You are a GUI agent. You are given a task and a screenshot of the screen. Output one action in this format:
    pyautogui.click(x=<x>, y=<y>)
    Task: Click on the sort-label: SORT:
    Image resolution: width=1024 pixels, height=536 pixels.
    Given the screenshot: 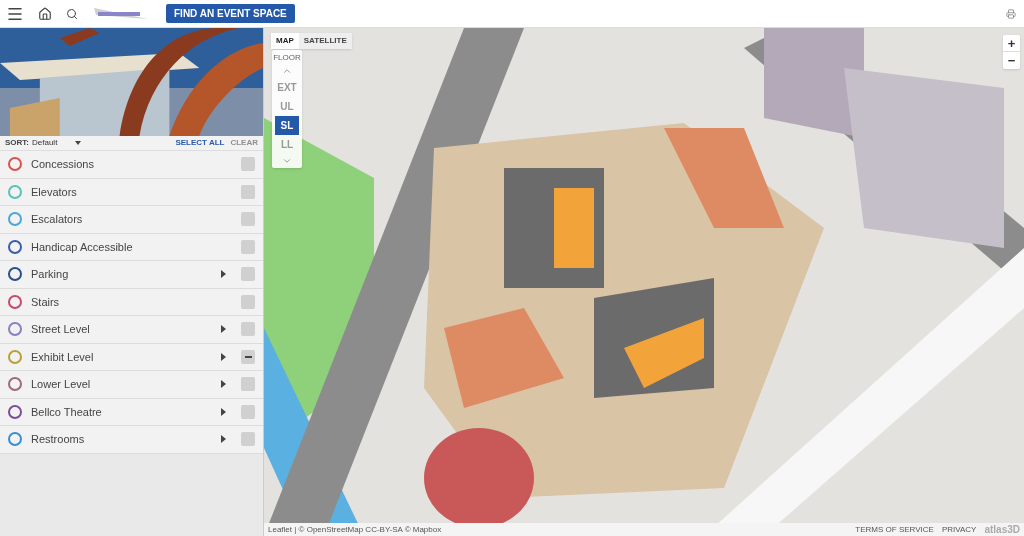 What is the action you would take?
    pyautogui.click(x=17, y=143)
    